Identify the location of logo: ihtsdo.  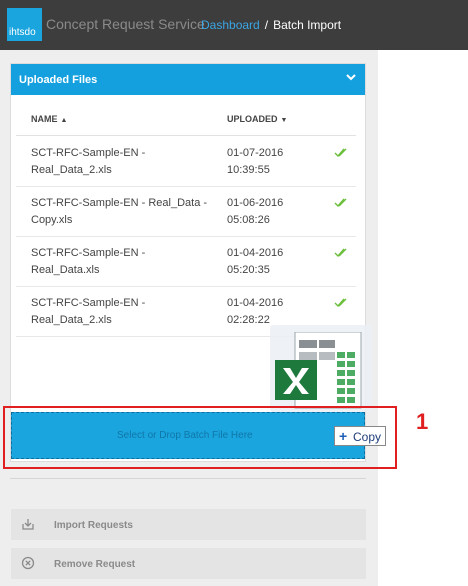
(24, 24).